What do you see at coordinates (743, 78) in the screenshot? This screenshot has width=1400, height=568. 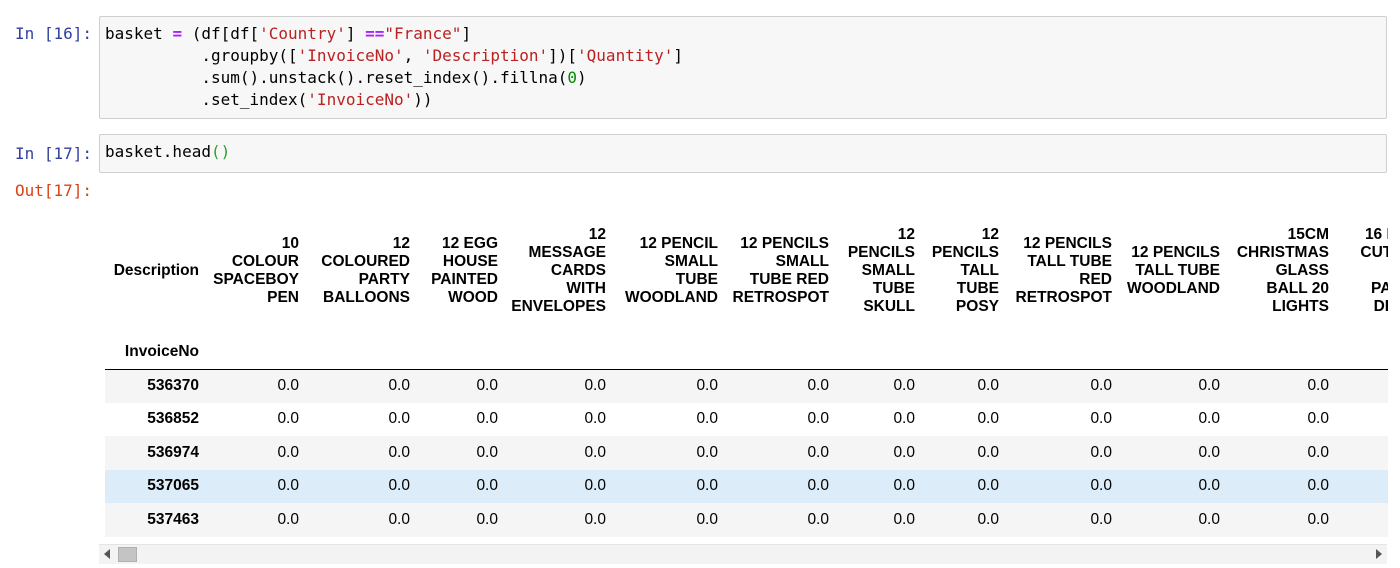 I see `code-line: .sum().unstack().reset_index().fillna(0)` at bounding box center [743, 78].